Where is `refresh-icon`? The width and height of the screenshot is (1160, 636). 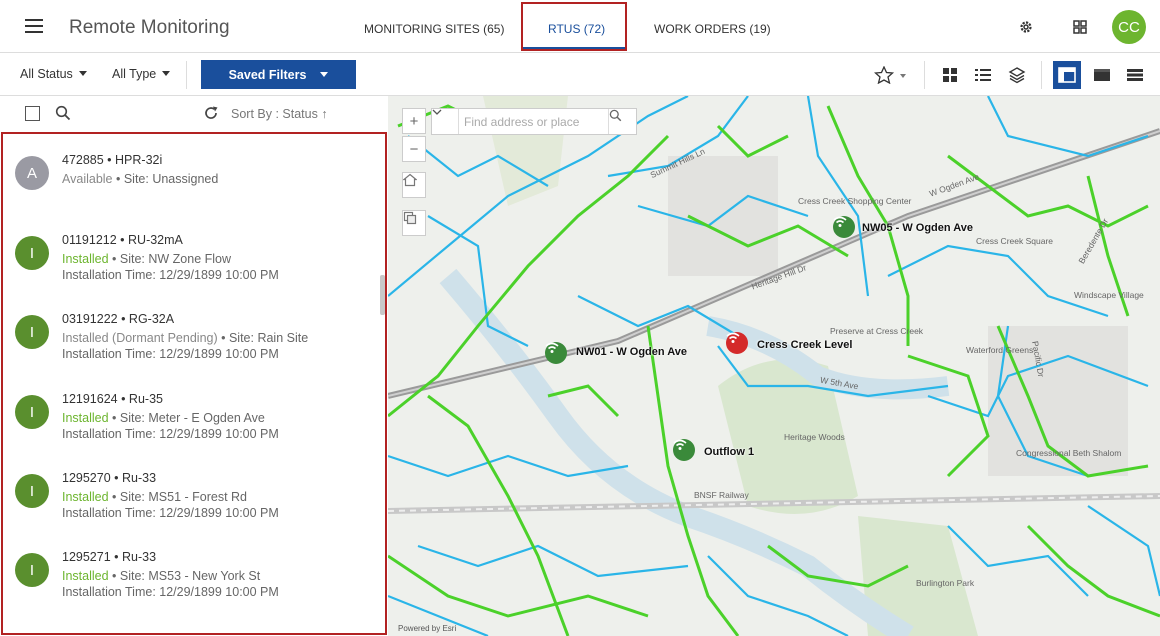
refresh-icon is located at coordinates (212, 114).